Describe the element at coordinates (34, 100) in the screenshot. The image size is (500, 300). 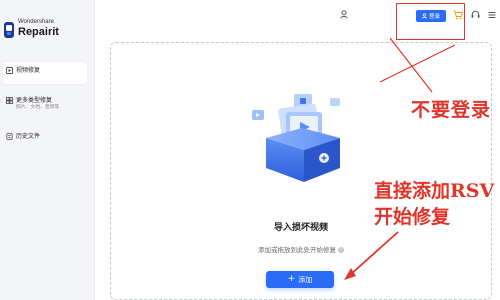
I see `sidebar-item-label: 更多类型修复` at that location.